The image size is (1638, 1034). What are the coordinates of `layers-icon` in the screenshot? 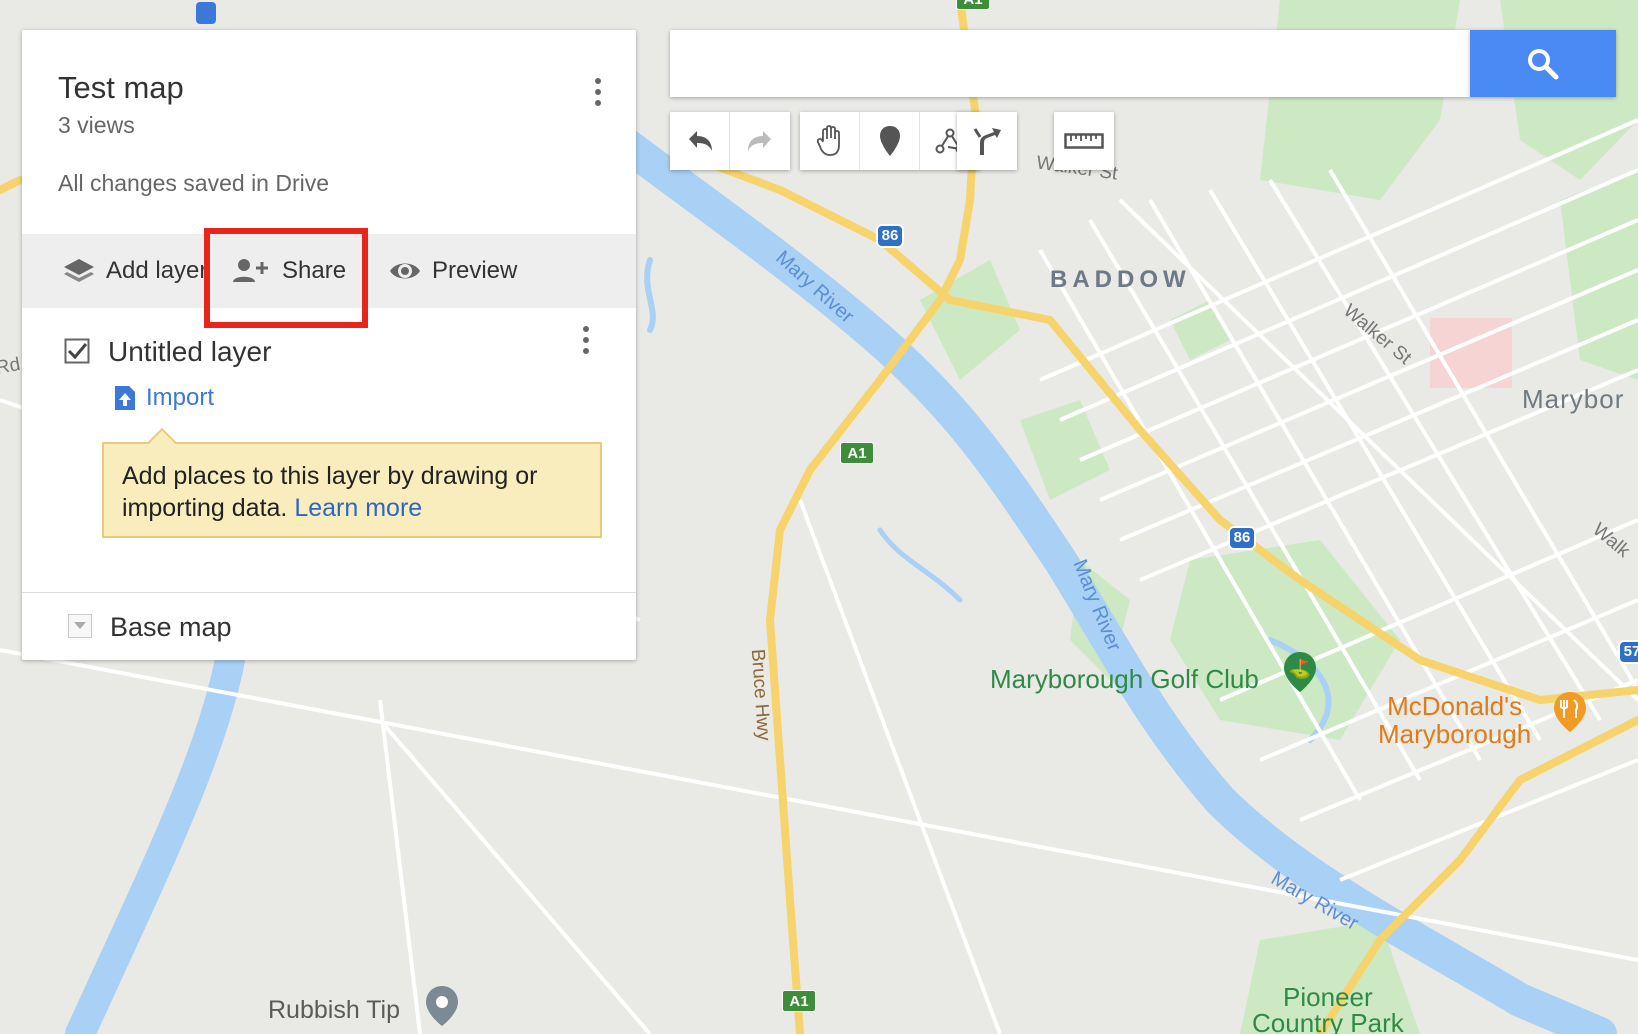 It's located at (79, 270).